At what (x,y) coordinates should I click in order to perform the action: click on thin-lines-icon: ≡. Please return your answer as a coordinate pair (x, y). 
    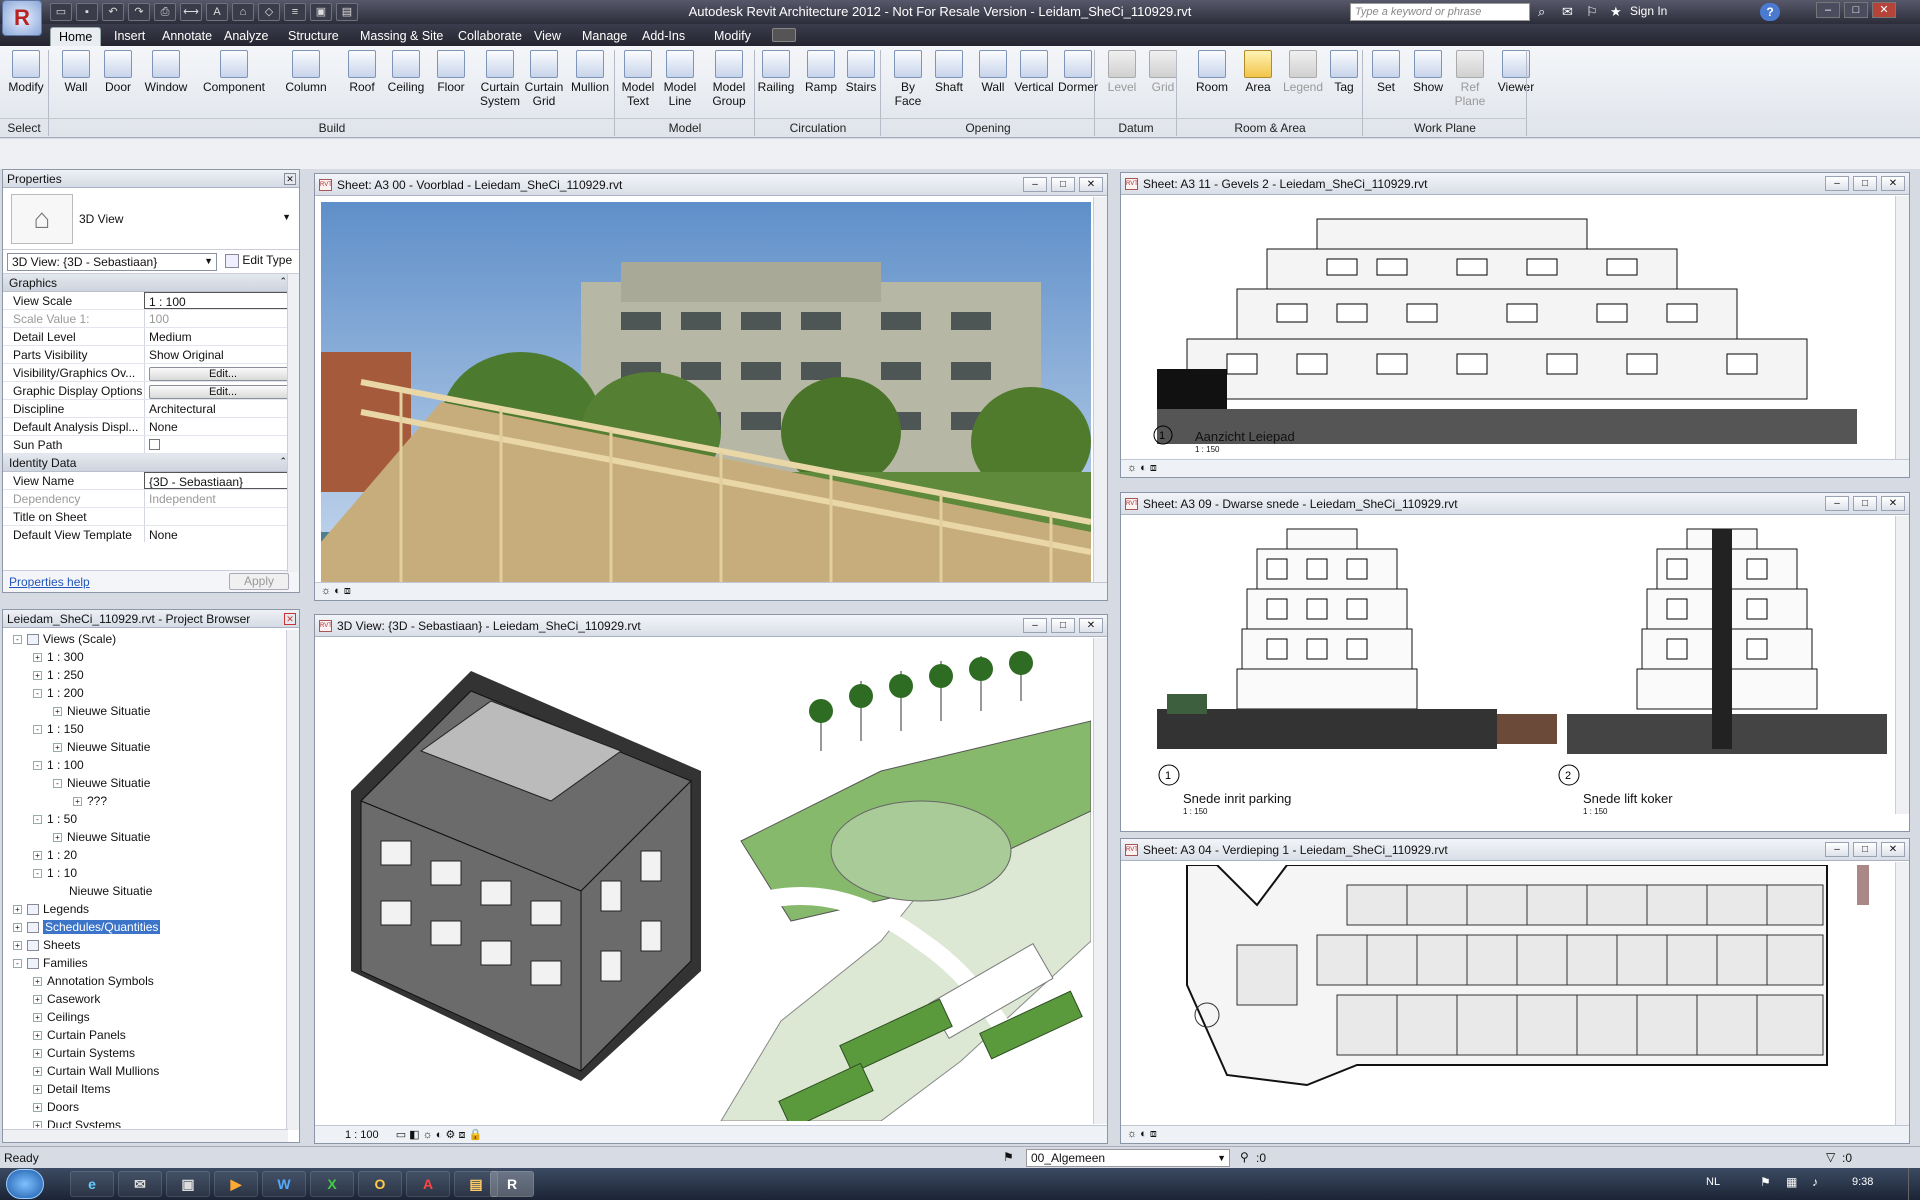
    Looking at the image, I should click on (295, 12).